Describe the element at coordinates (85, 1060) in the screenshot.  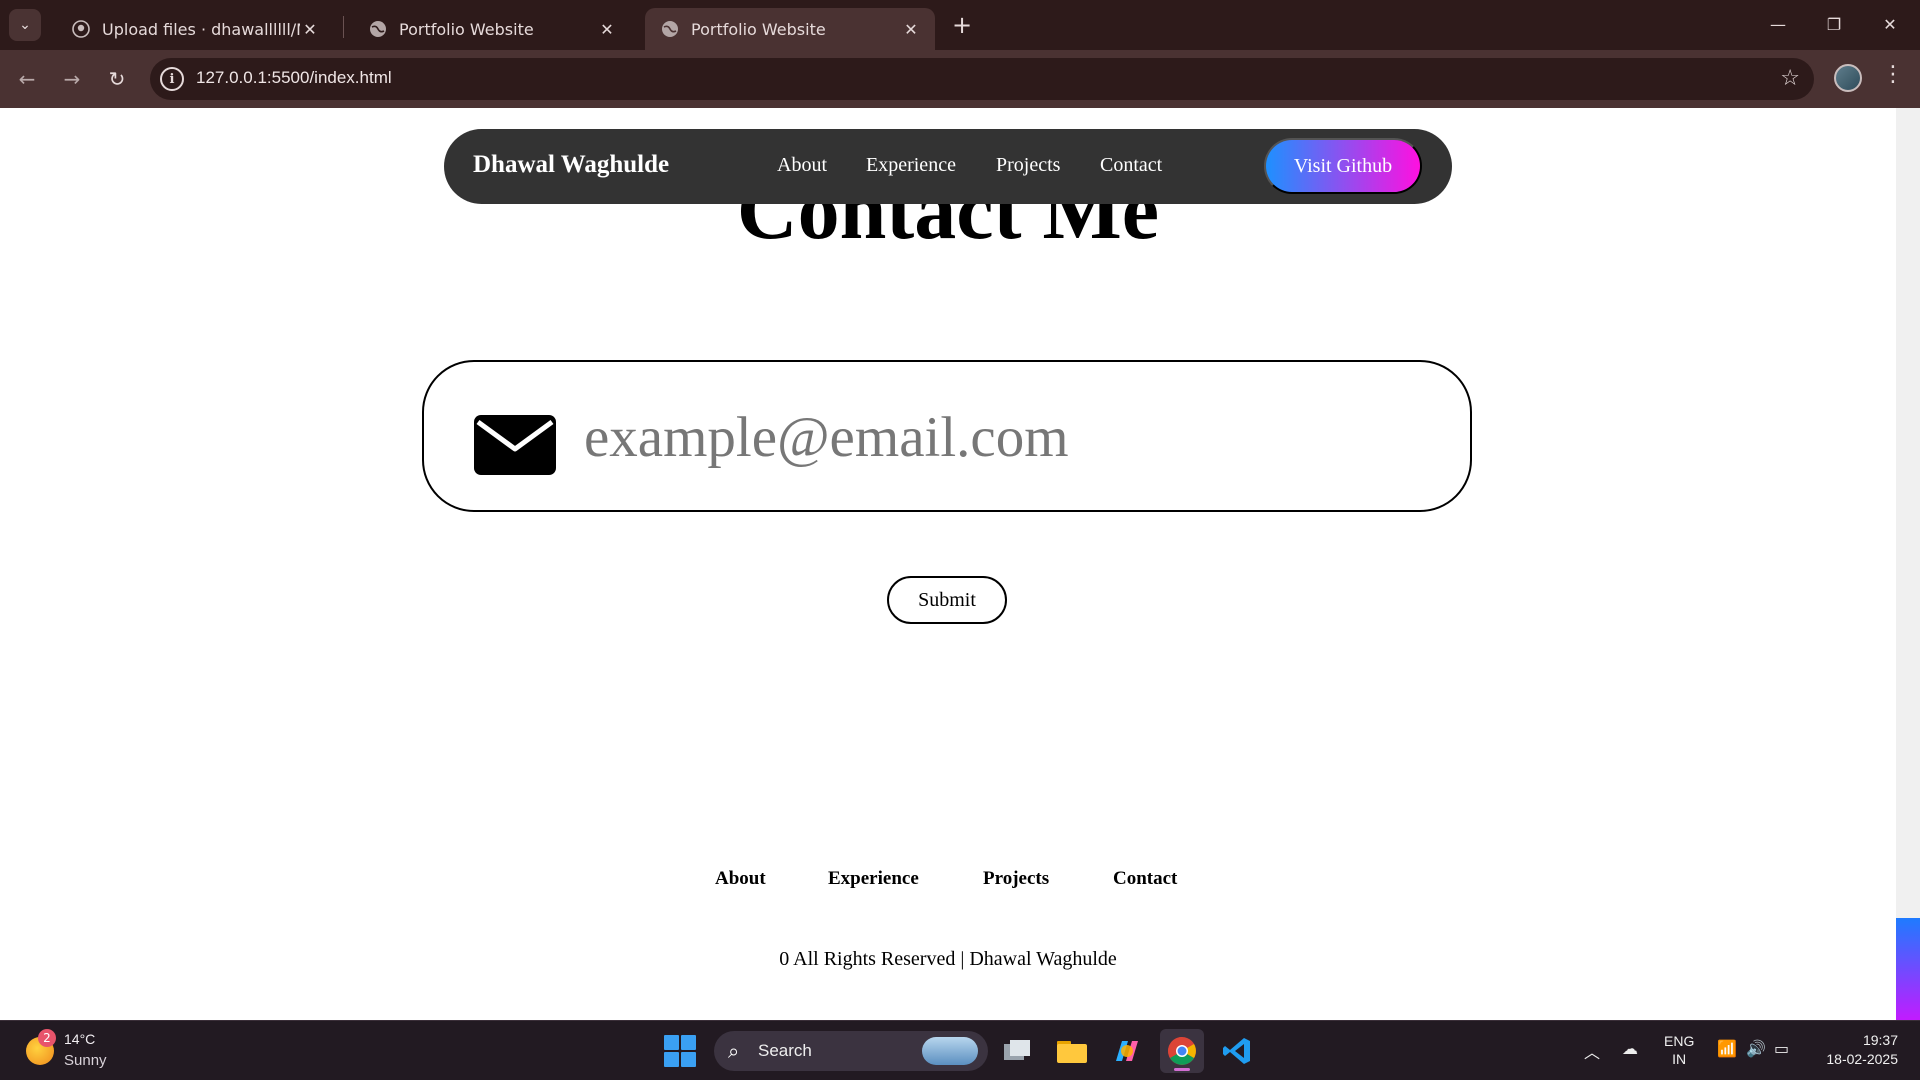
I see `weather-condition: Sunny` at that location.